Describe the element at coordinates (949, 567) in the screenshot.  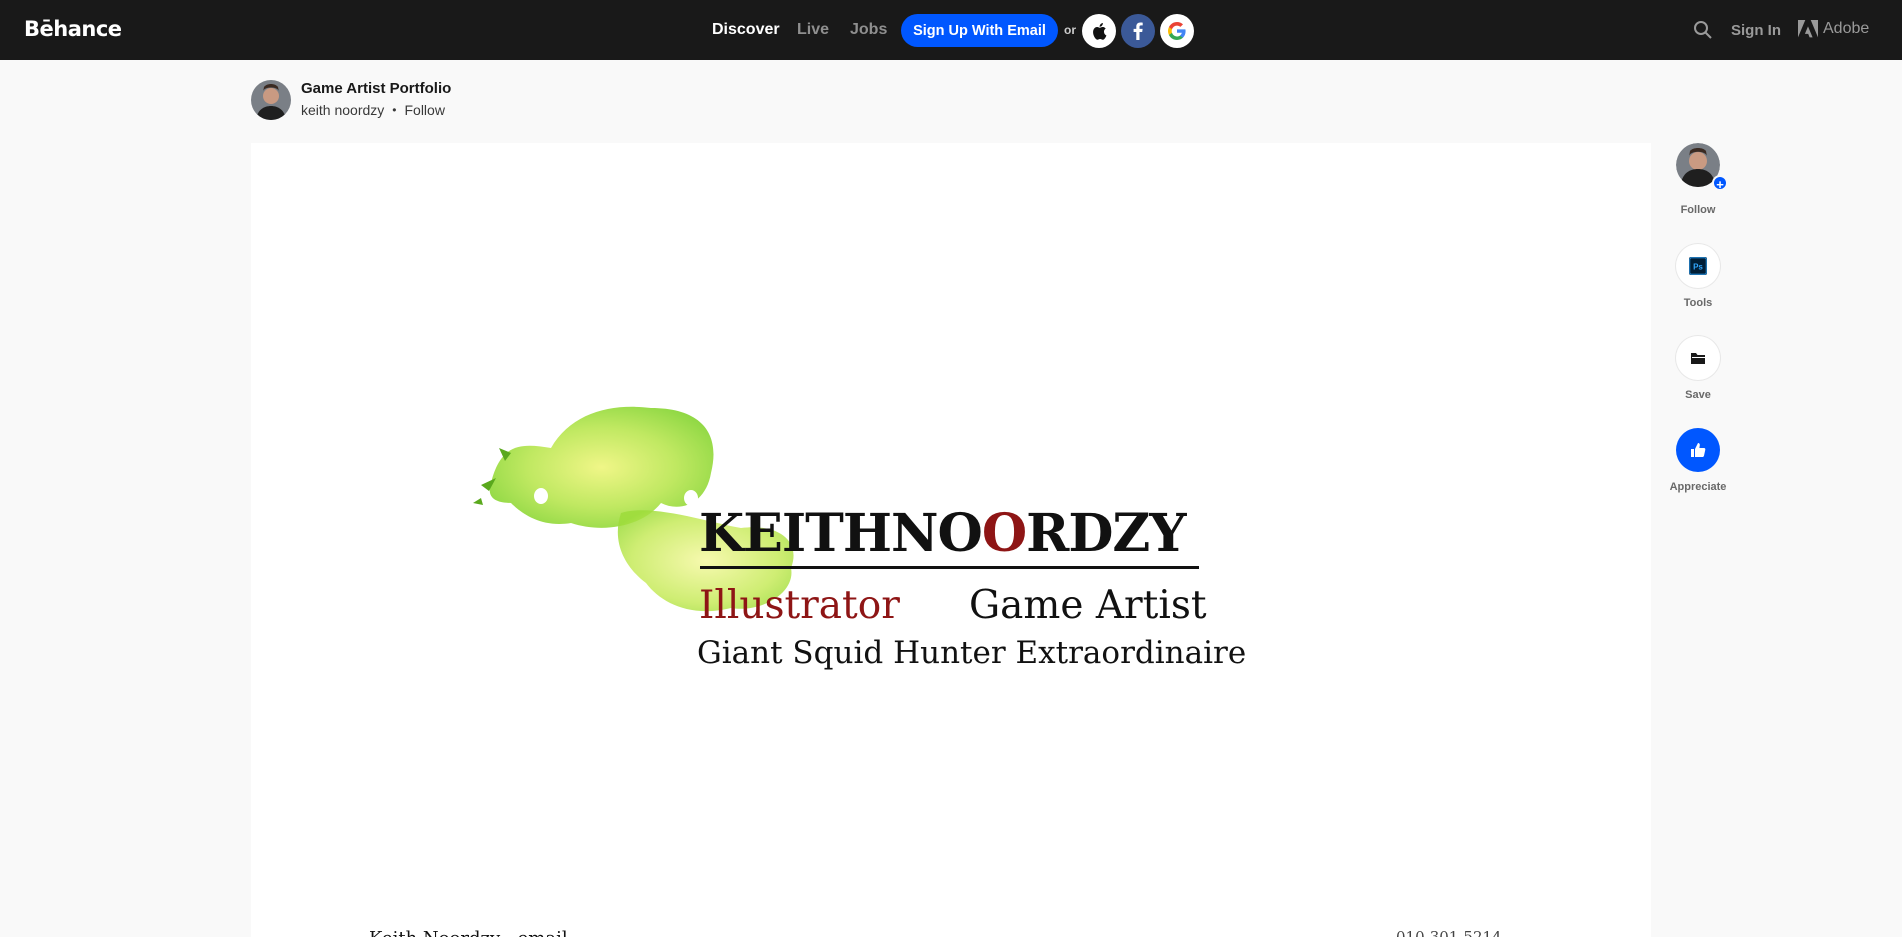
I see `wordmark-underline` at that location.